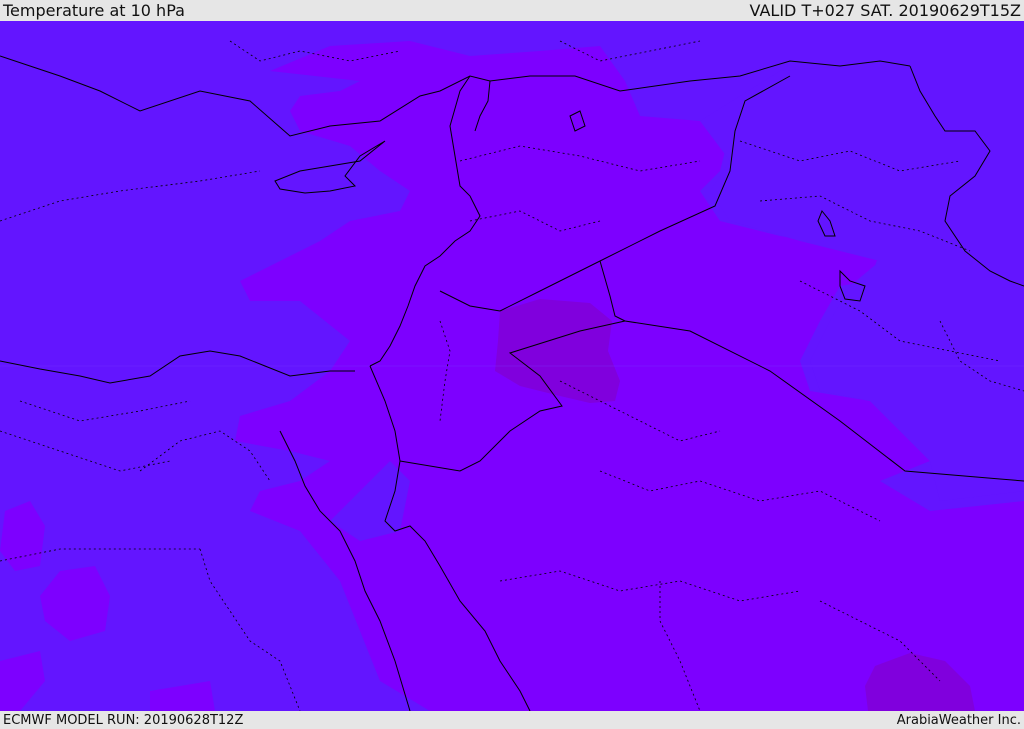 This screenshot has height=729, width=1024. What do you see at coordinates (123, 720) in the screenshot?
I see `model-run: ECMWF MODEL RUN: 20190628T12Z` at bounding box center [123, 720].